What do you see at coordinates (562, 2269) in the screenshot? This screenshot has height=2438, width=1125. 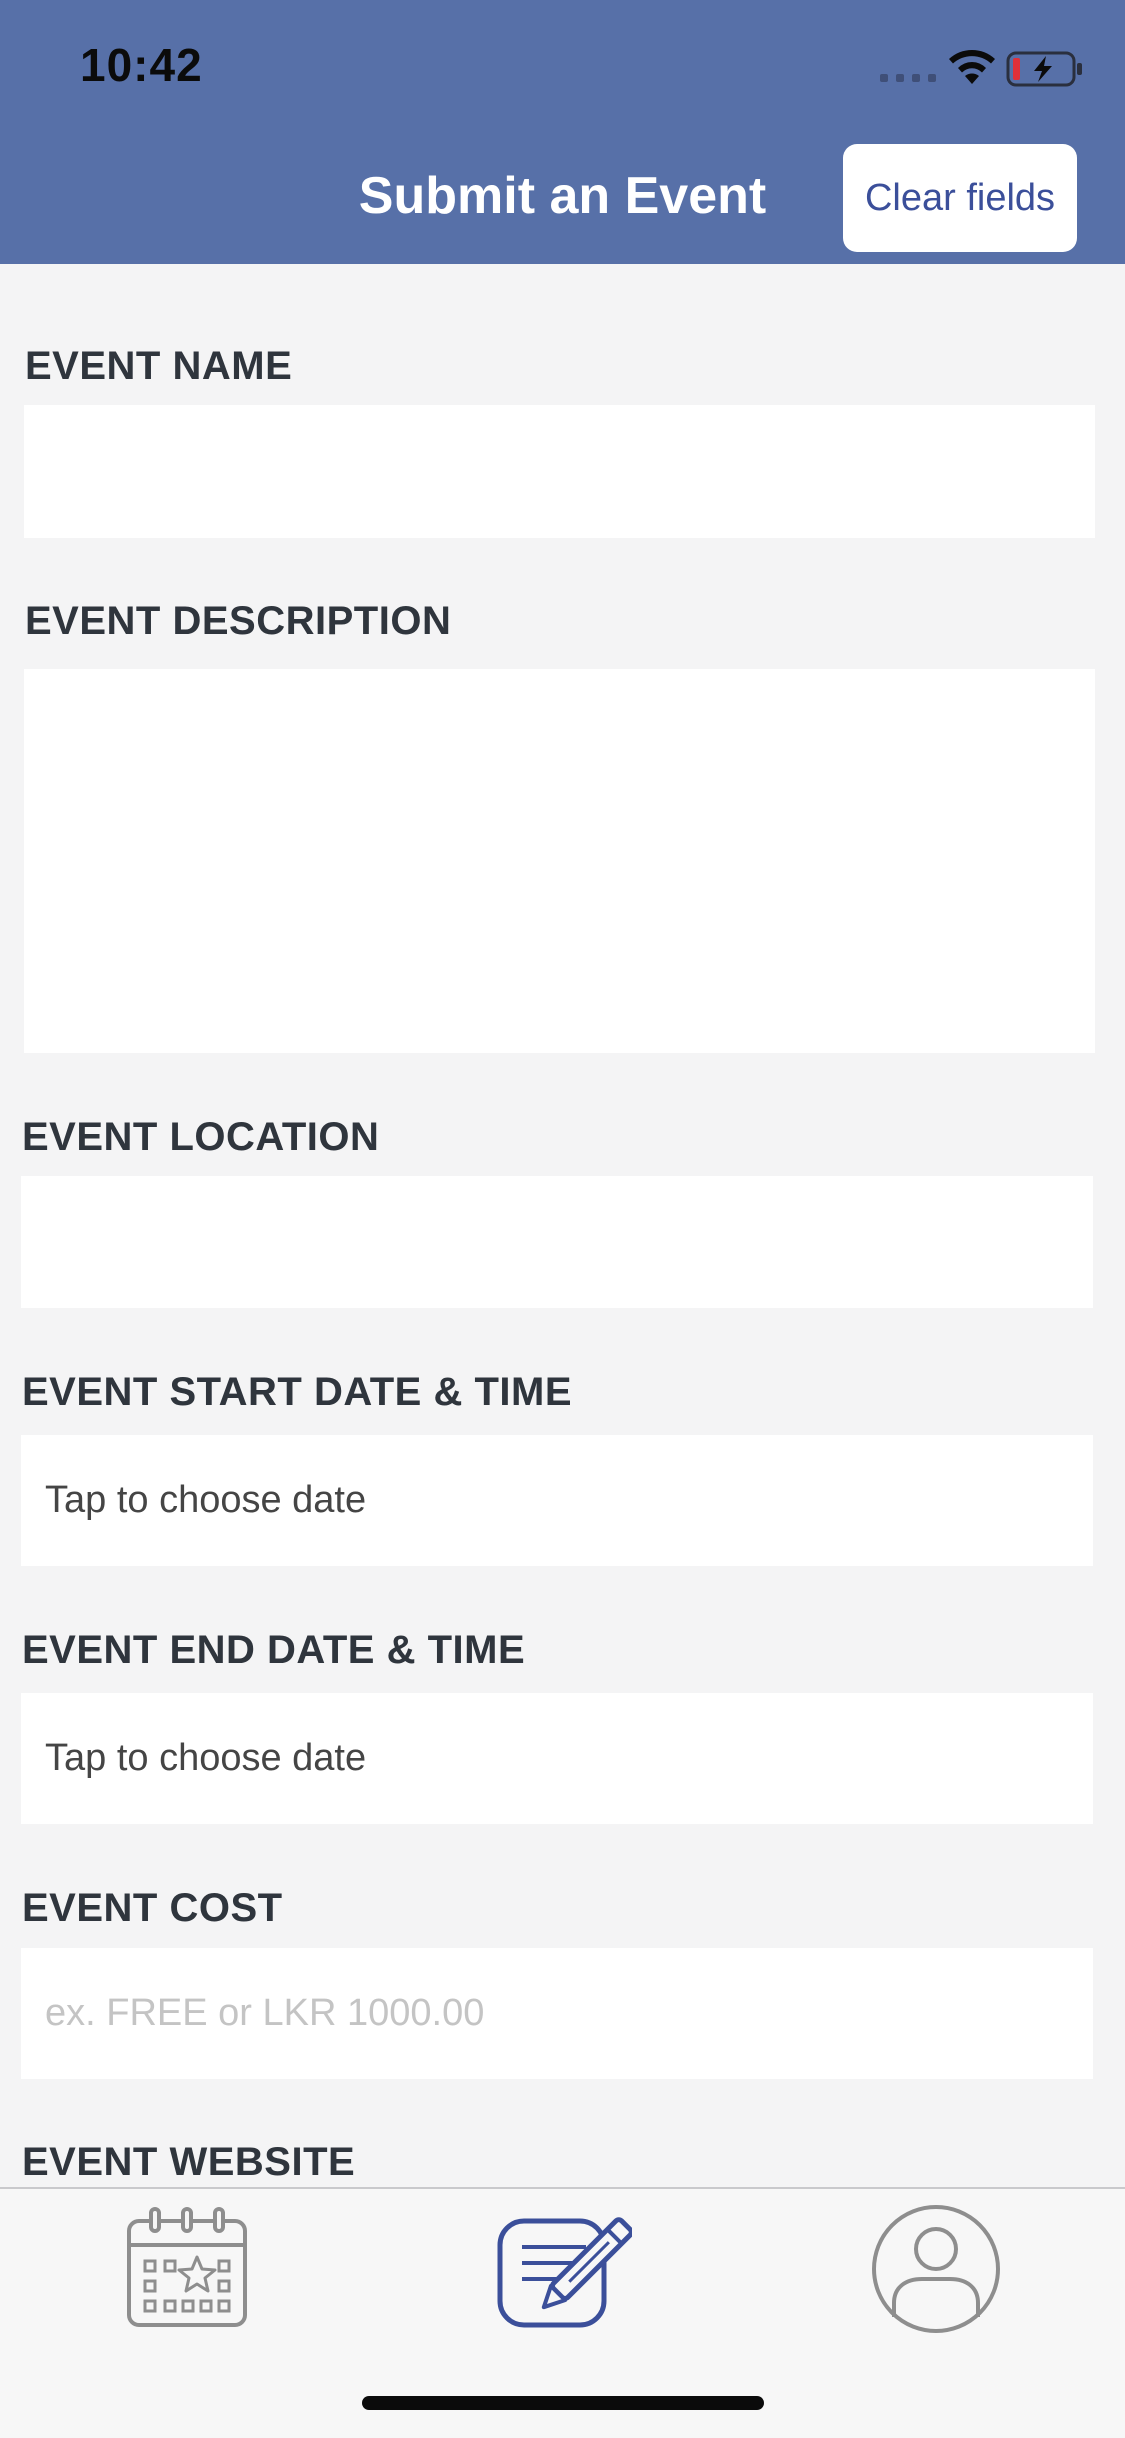 I see `edit-note-icon` at bounding box center [562, 2269].